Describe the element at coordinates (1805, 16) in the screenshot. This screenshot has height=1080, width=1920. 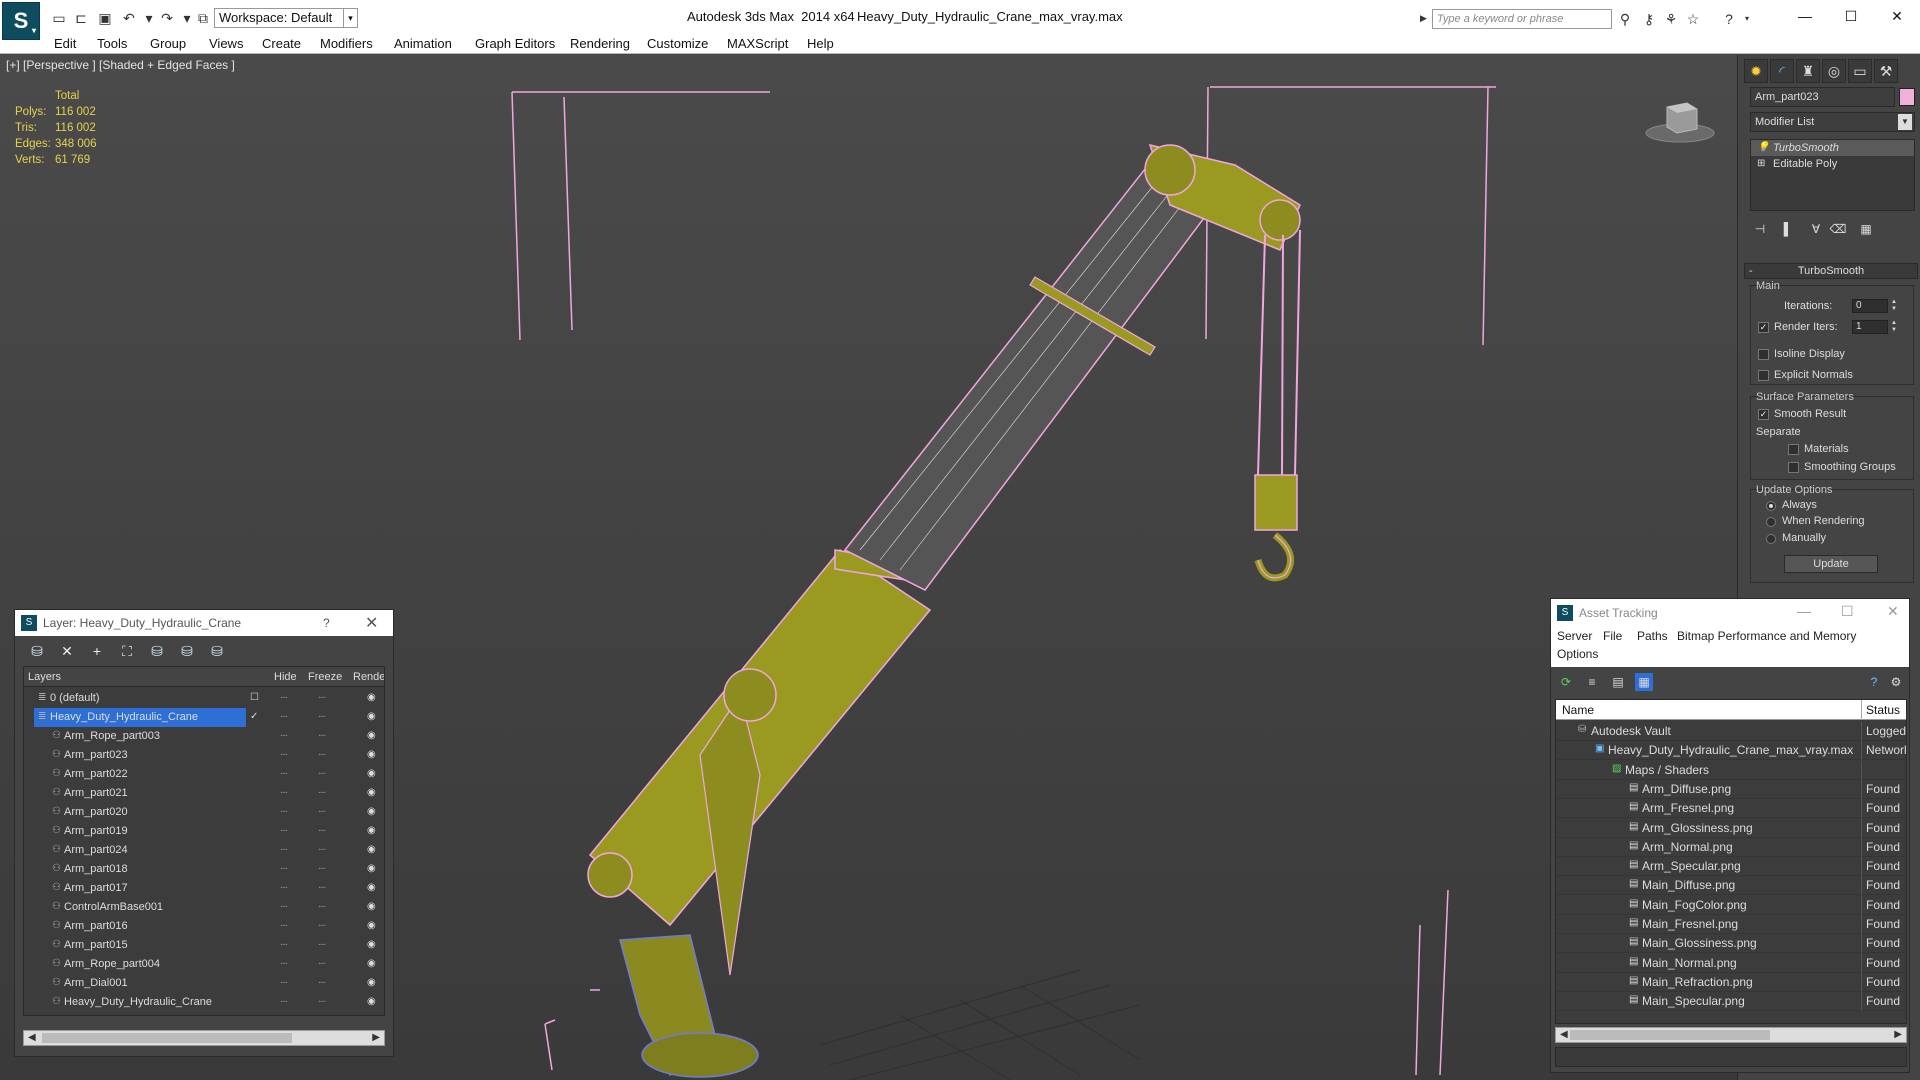
I see `minimize-button: —` at that location.